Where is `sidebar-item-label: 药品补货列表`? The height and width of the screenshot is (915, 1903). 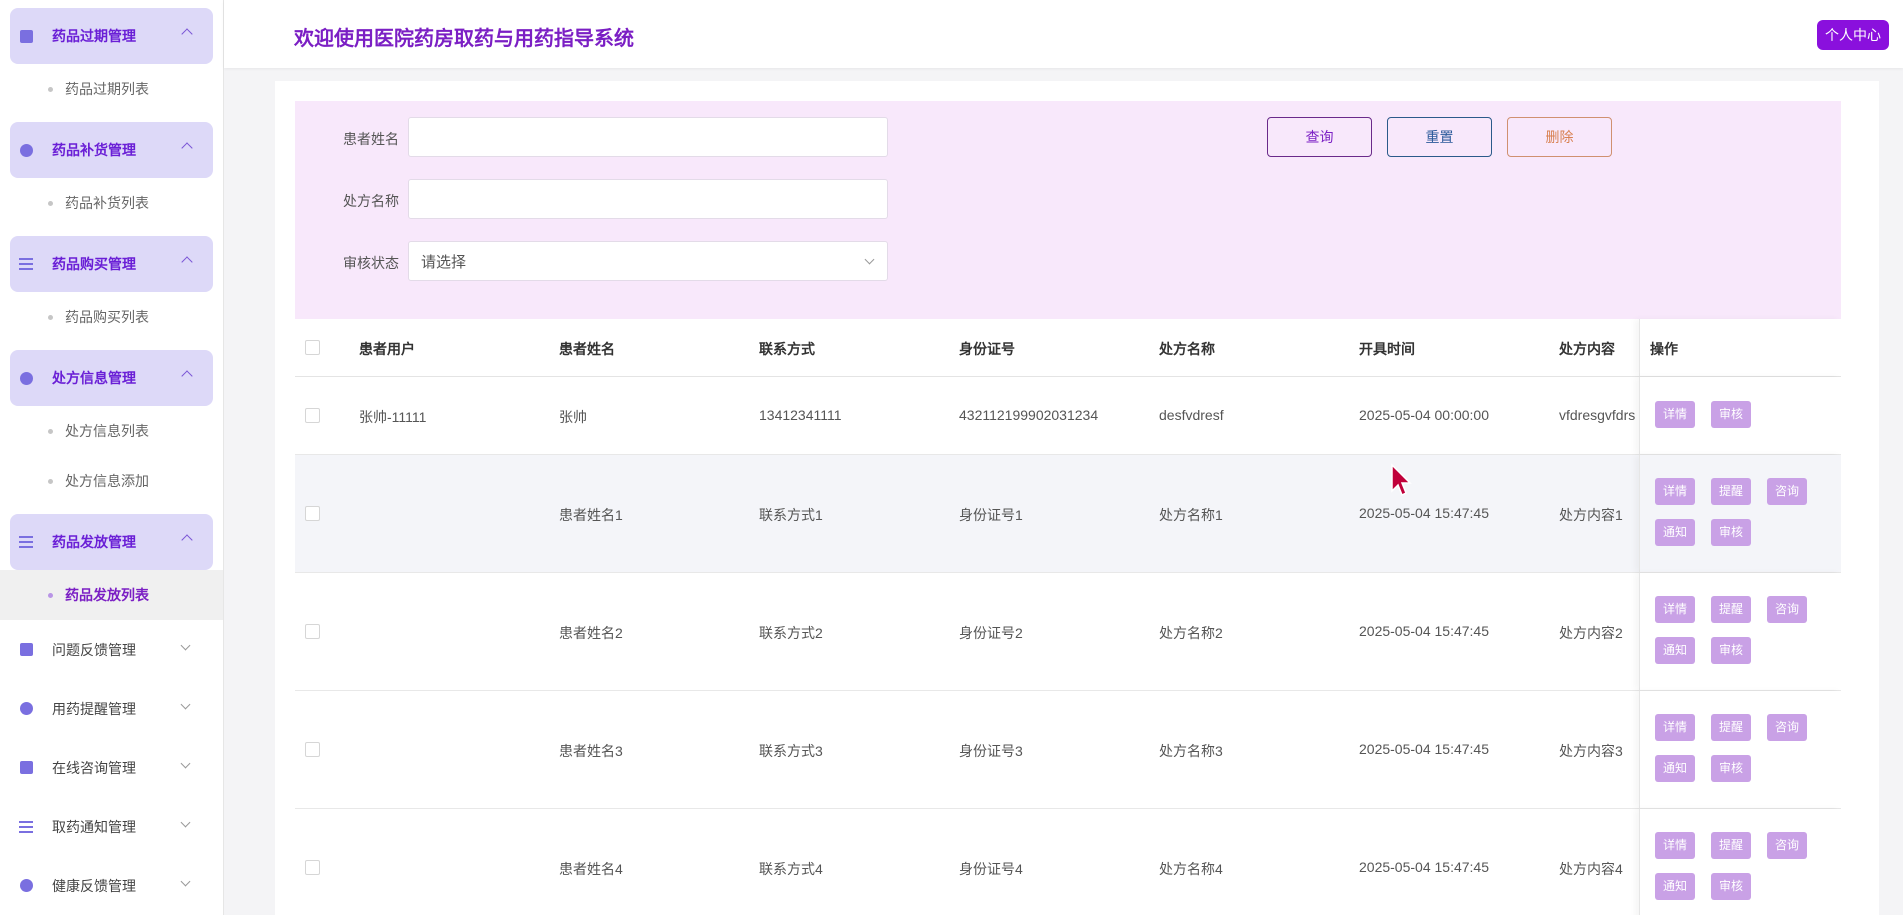 sidebar-item-label: 药品补货列表 is located at coordinates (107, 203).